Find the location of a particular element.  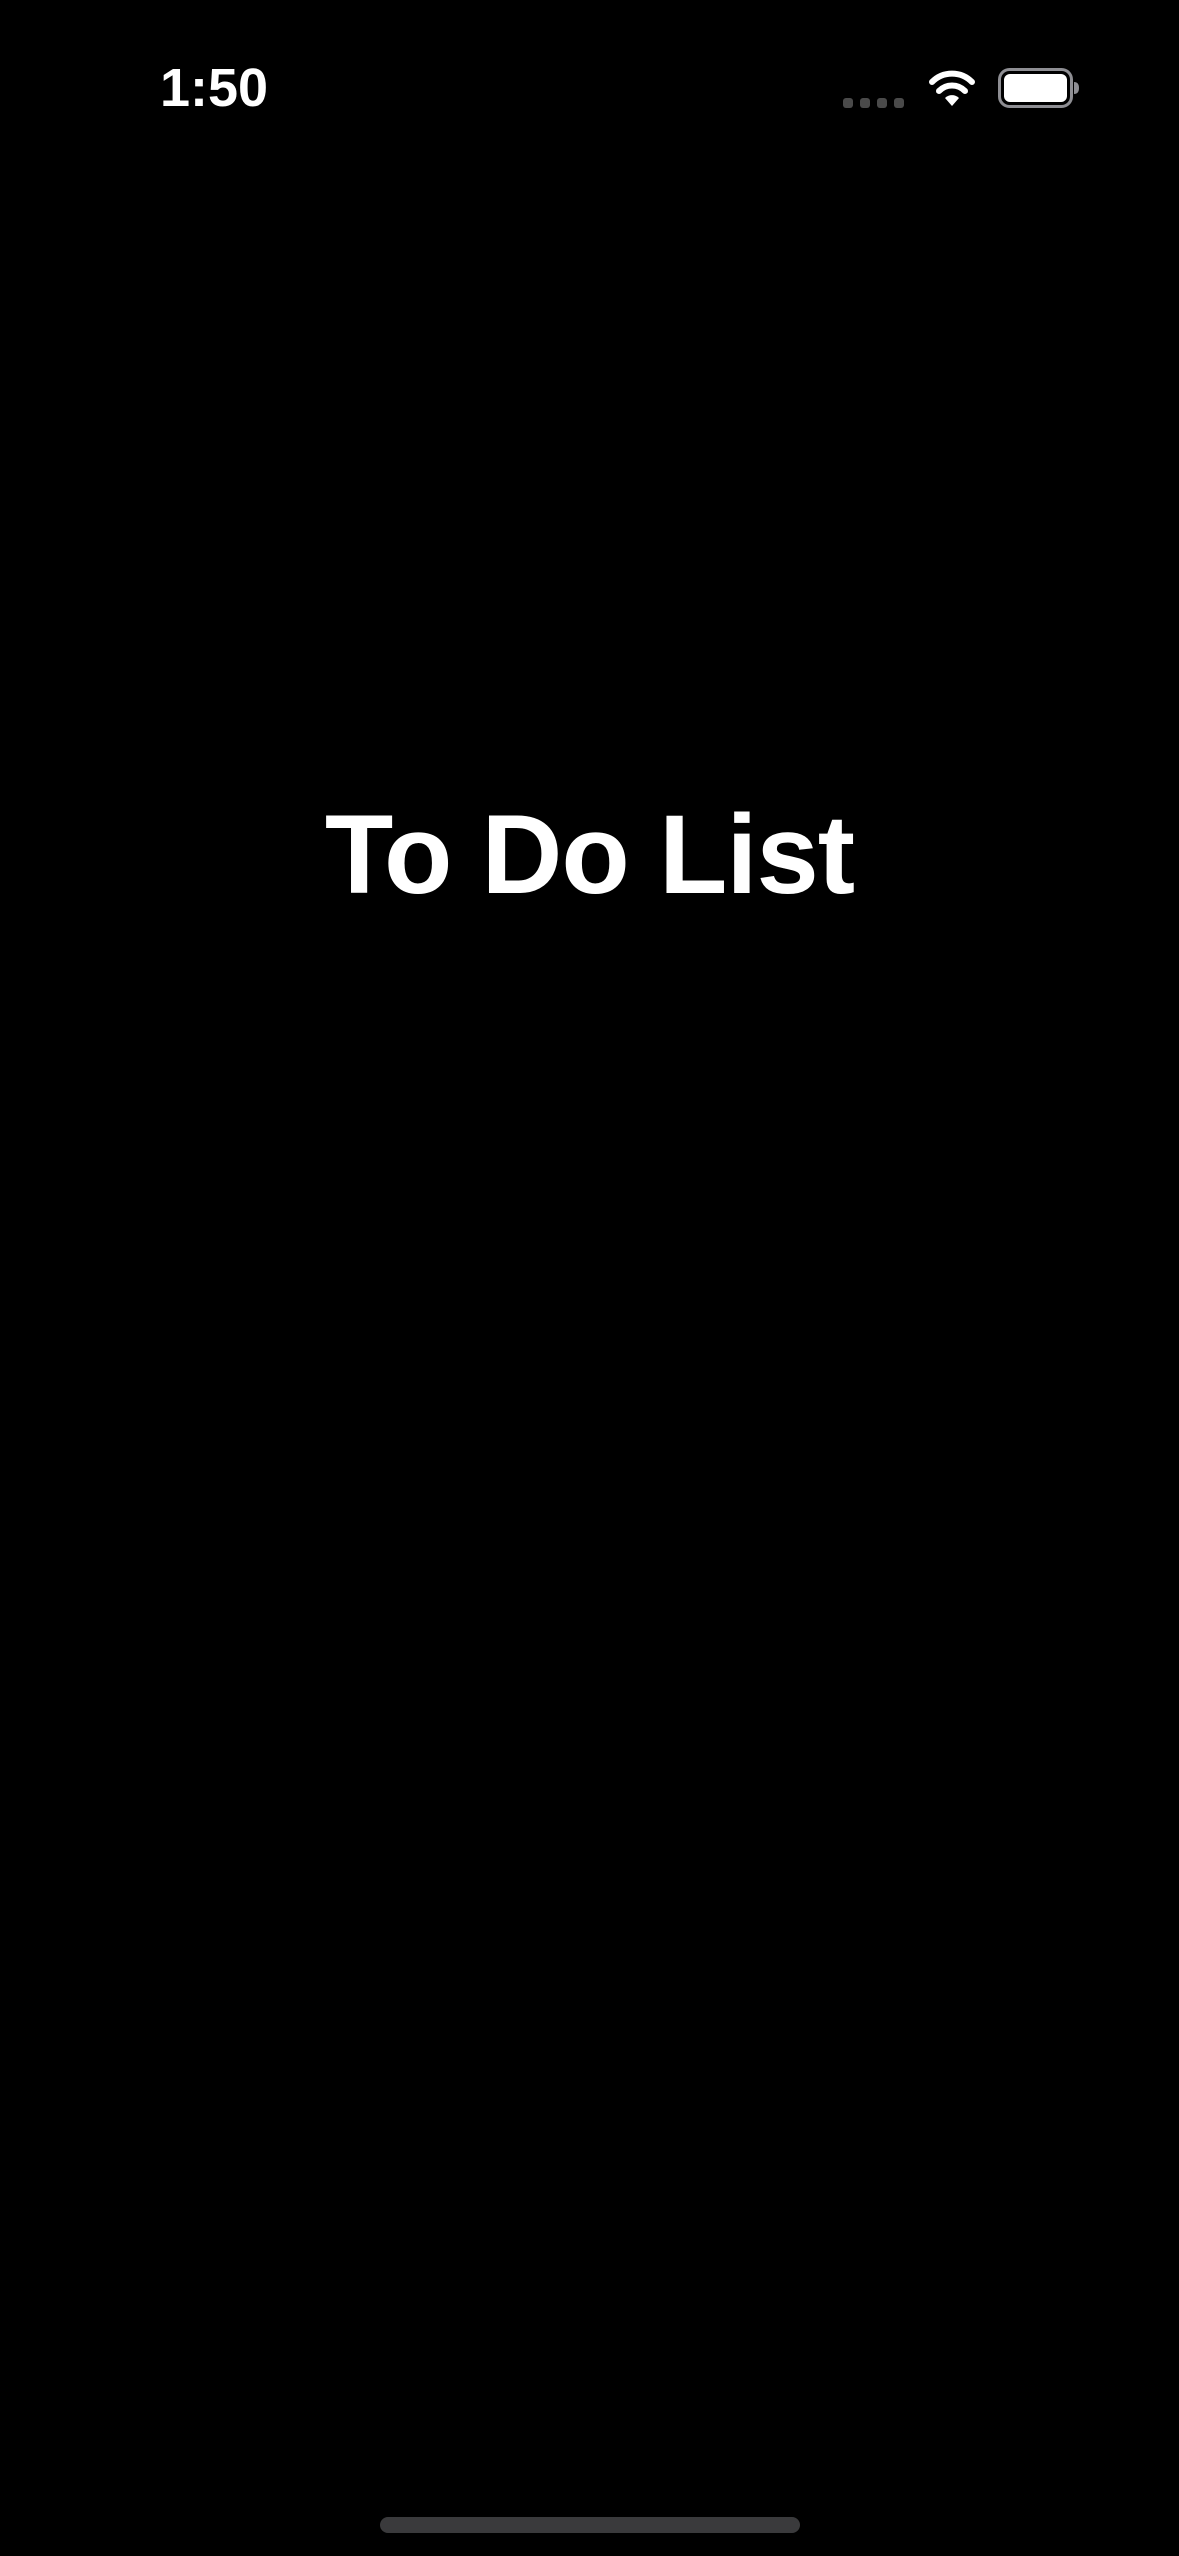

status-time: 1:50 is located at coordinates (214, 88).